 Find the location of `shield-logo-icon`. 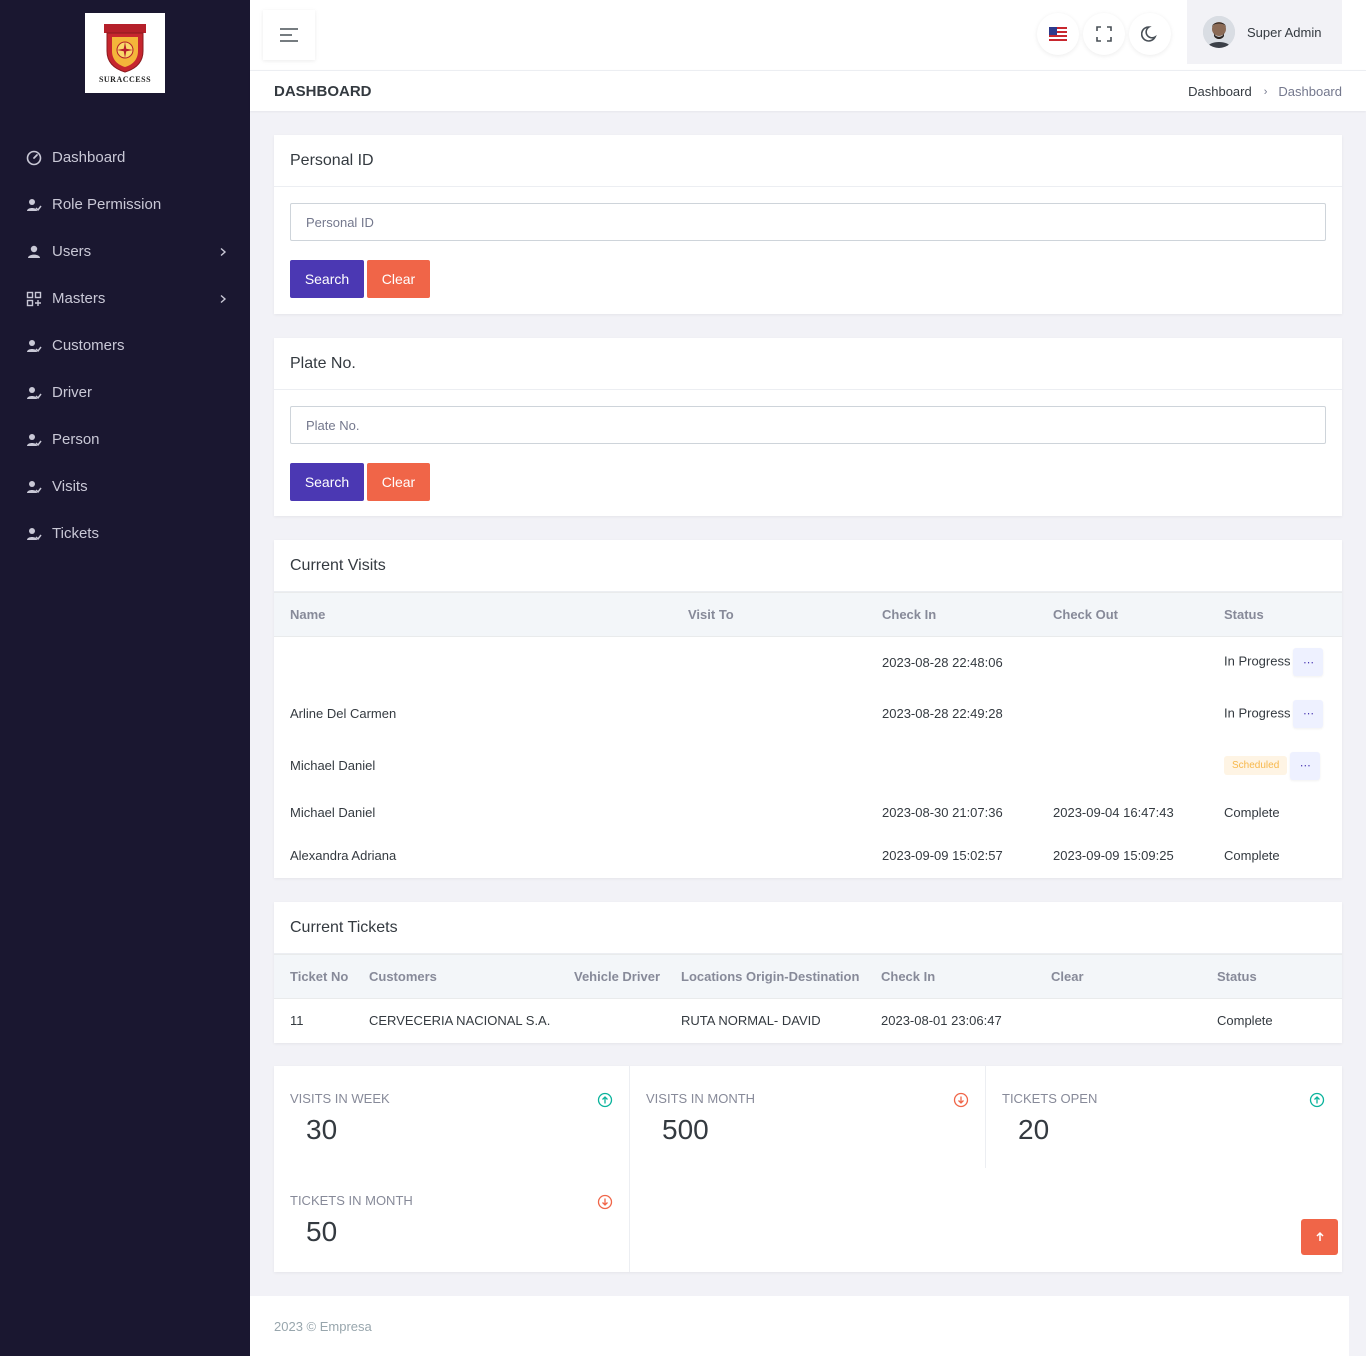

shield-logo-icon is located at coordinates (125, 48).